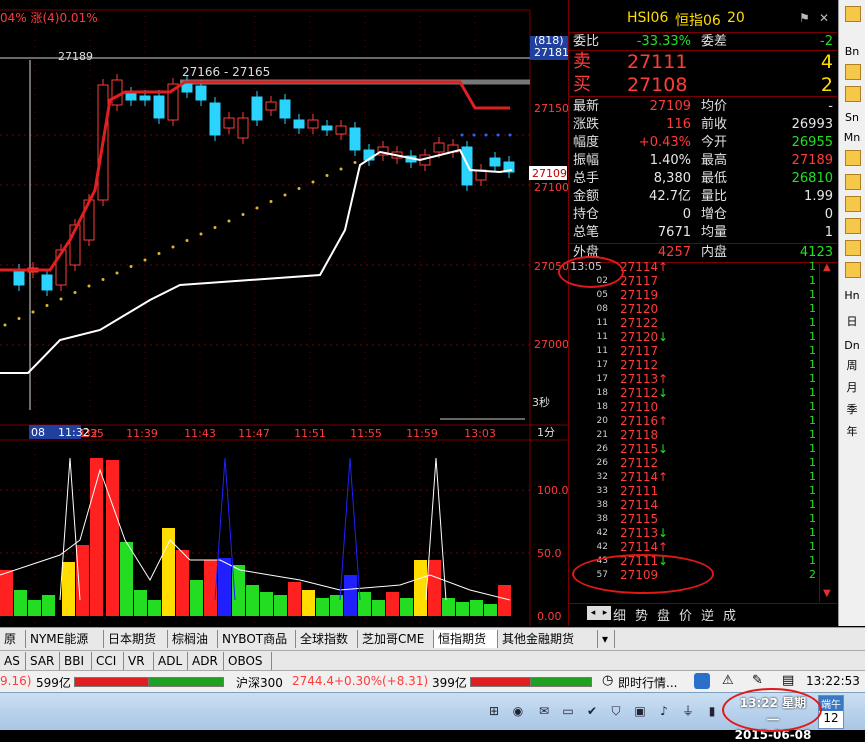  I want to click on check-icon: ✔, so click(592, 711).